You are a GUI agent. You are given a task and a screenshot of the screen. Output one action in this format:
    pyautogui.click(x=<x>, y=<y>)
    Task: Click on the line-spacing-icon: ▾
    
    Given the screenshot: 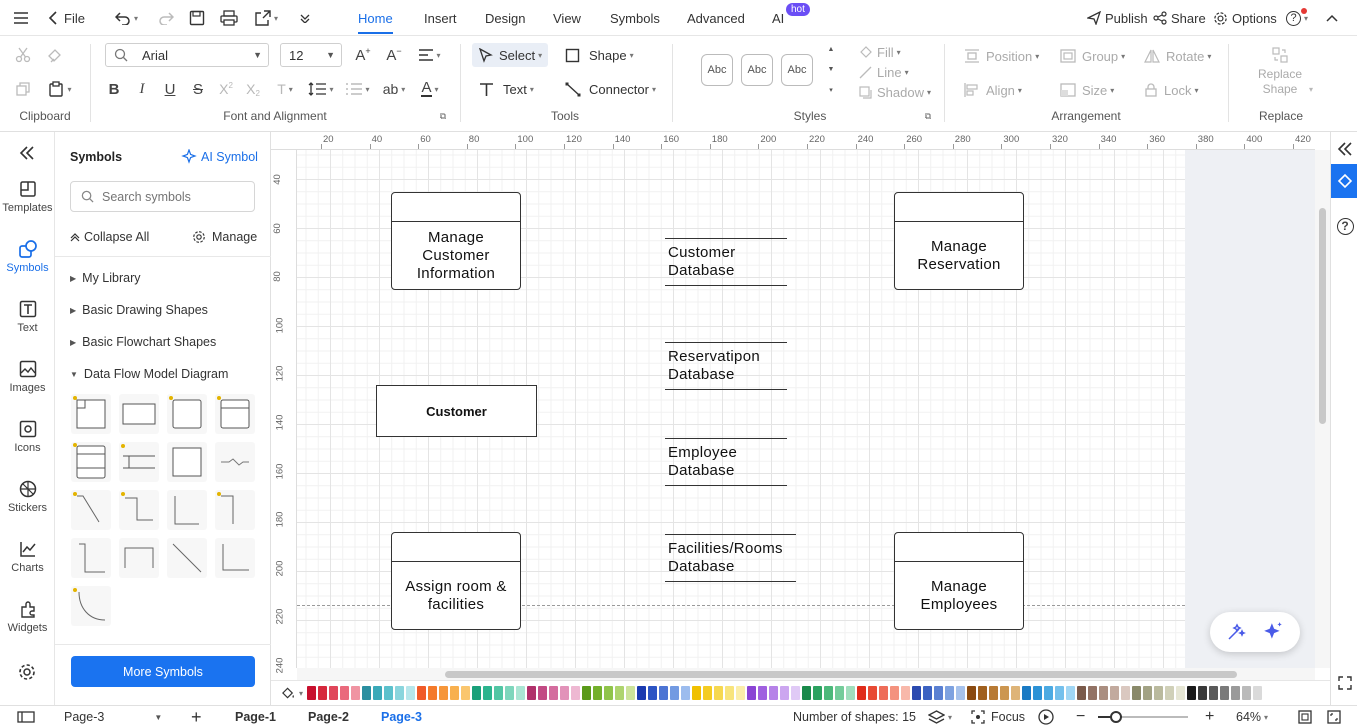 What is the action you would take?
    pyautogui.click(x=321, y=89)
    